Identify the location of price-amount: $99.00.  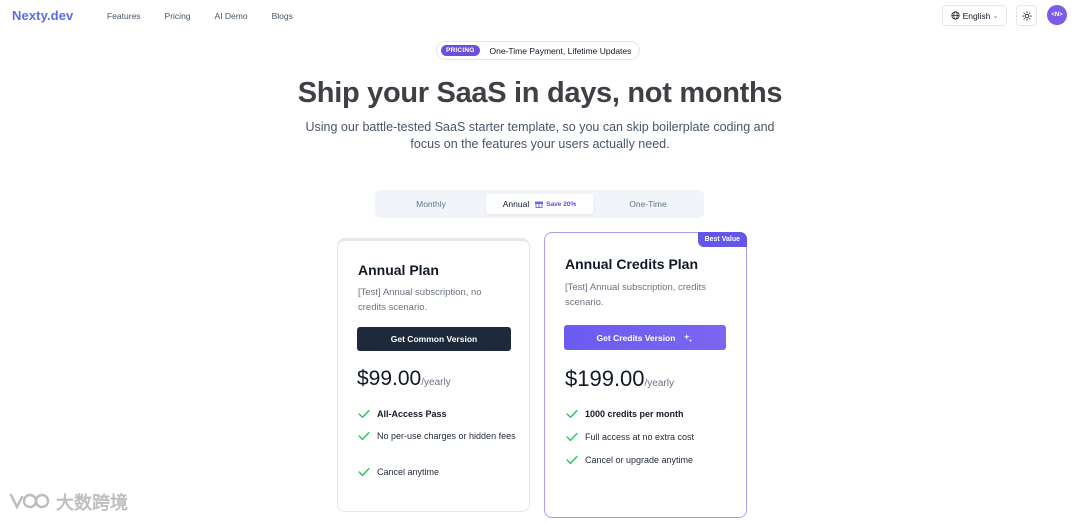
(389, 378).